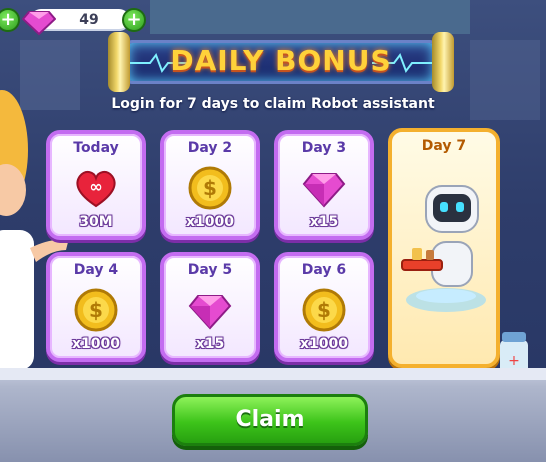  I want to click on reward-card-day-7: Day 7, so click(444, 248).